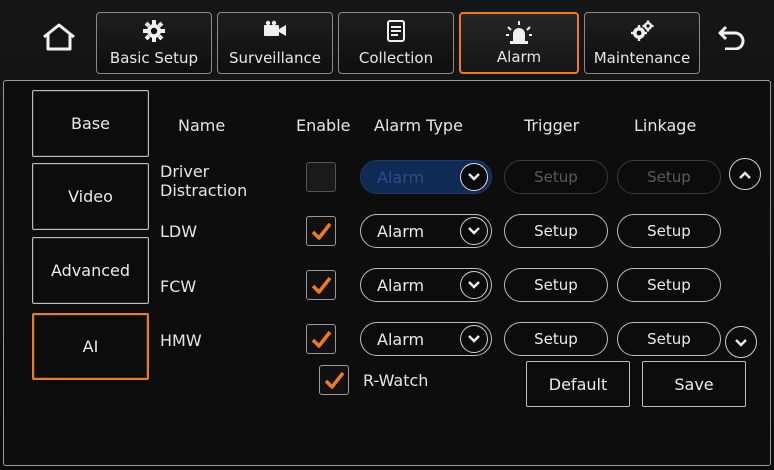  Describe the element at coordinates (642, 33) in the screenshot. I see `gears-icon` at that location.